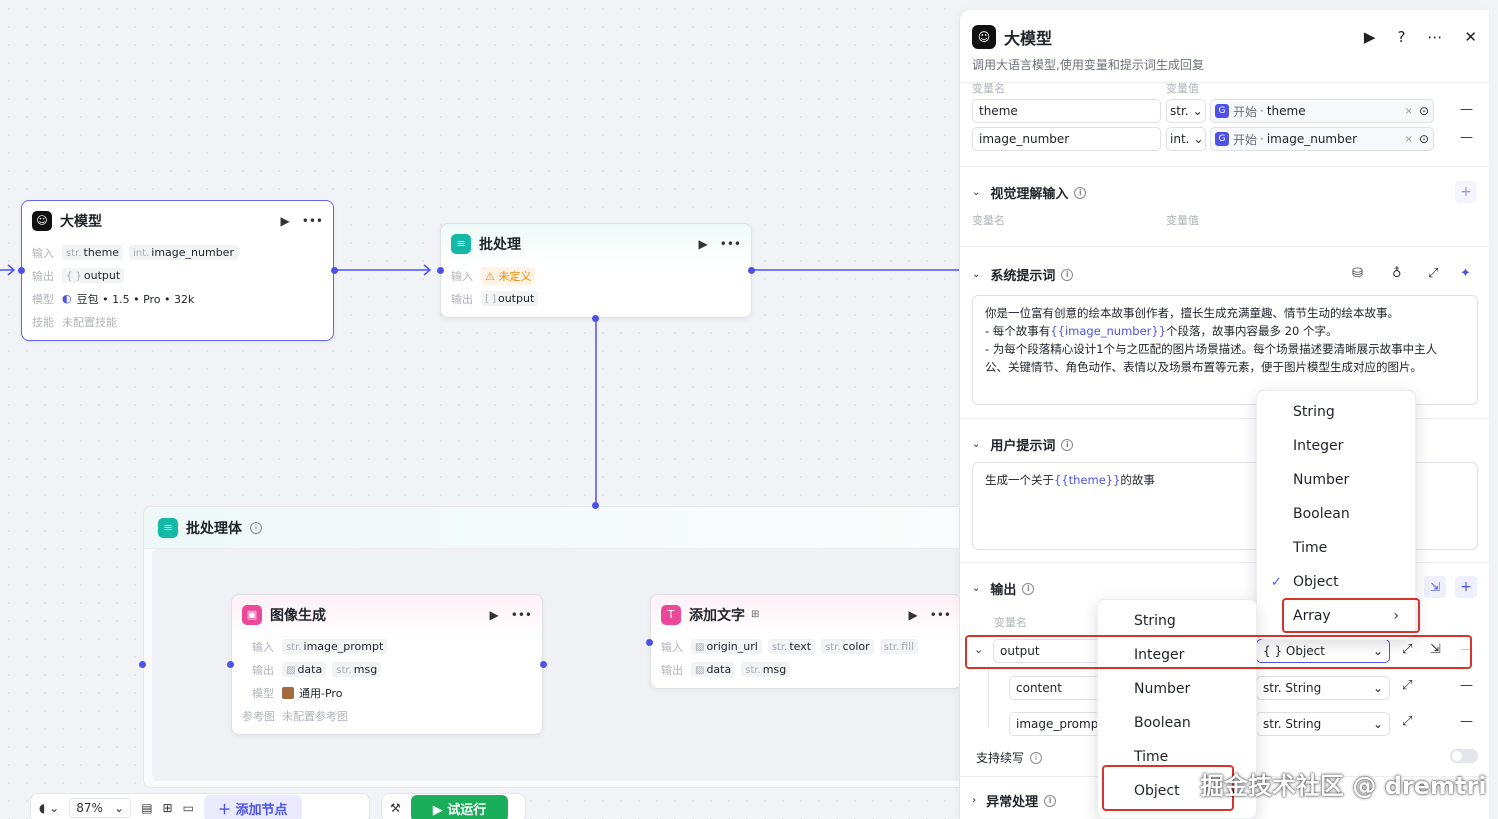  Describe the element at coordinates (1397, 273) in the screenshot. I see `bulb-icon: ♁` at that location.